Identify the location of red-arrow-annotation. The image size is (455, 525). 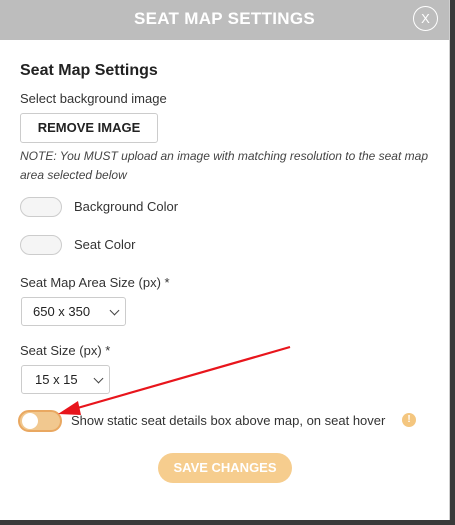
(174, 380).